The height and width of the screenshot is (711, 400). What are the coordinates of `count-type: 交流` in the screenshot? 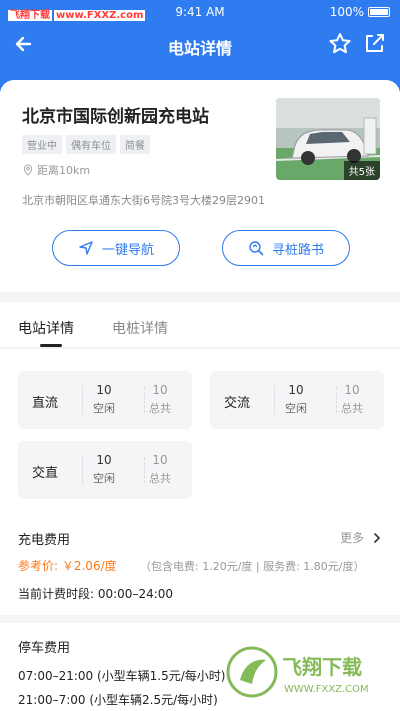 It's located at (237, 403).